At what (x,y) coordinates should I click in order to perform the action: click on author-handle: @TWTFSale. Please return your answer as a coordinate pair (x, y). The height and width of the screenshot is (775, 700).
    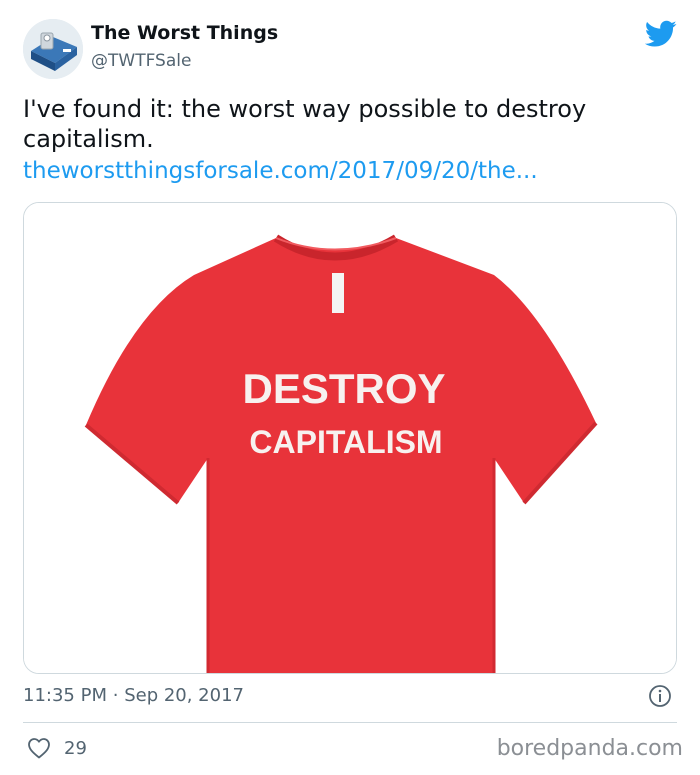
    Looking at the image, I should click on (141, 61).